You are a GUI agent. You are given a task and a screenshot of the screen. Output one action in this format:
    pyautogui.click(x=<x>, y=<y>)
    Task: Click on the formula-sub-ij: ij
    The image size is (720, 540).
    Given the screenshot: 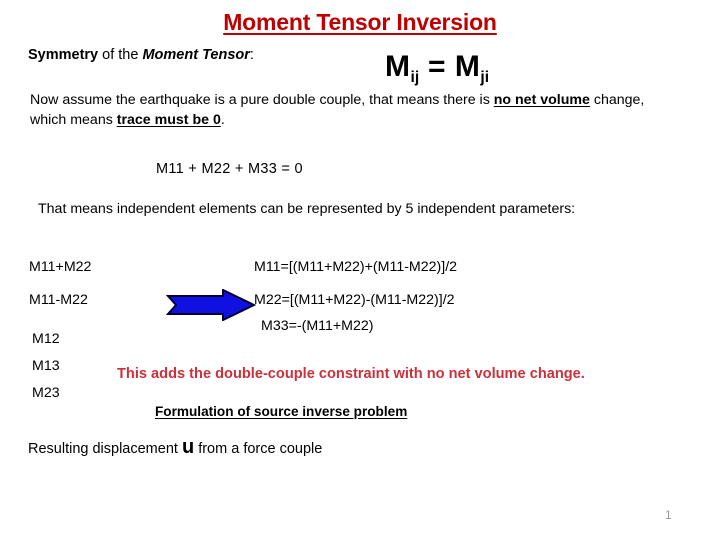 What is the action you would take?
    pyautogui.click(x=415, y=77)
    